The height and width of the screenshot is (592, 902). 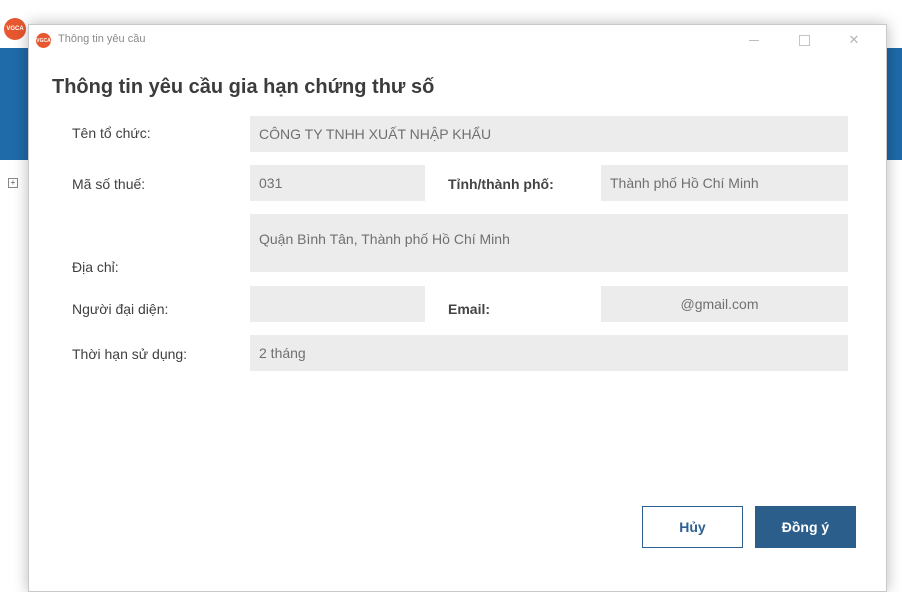 What do you see at coordinates (111, 133) in the screenshot?
I see `org-name-label: Tên tổ chức:` at bounding box center [111, 133].